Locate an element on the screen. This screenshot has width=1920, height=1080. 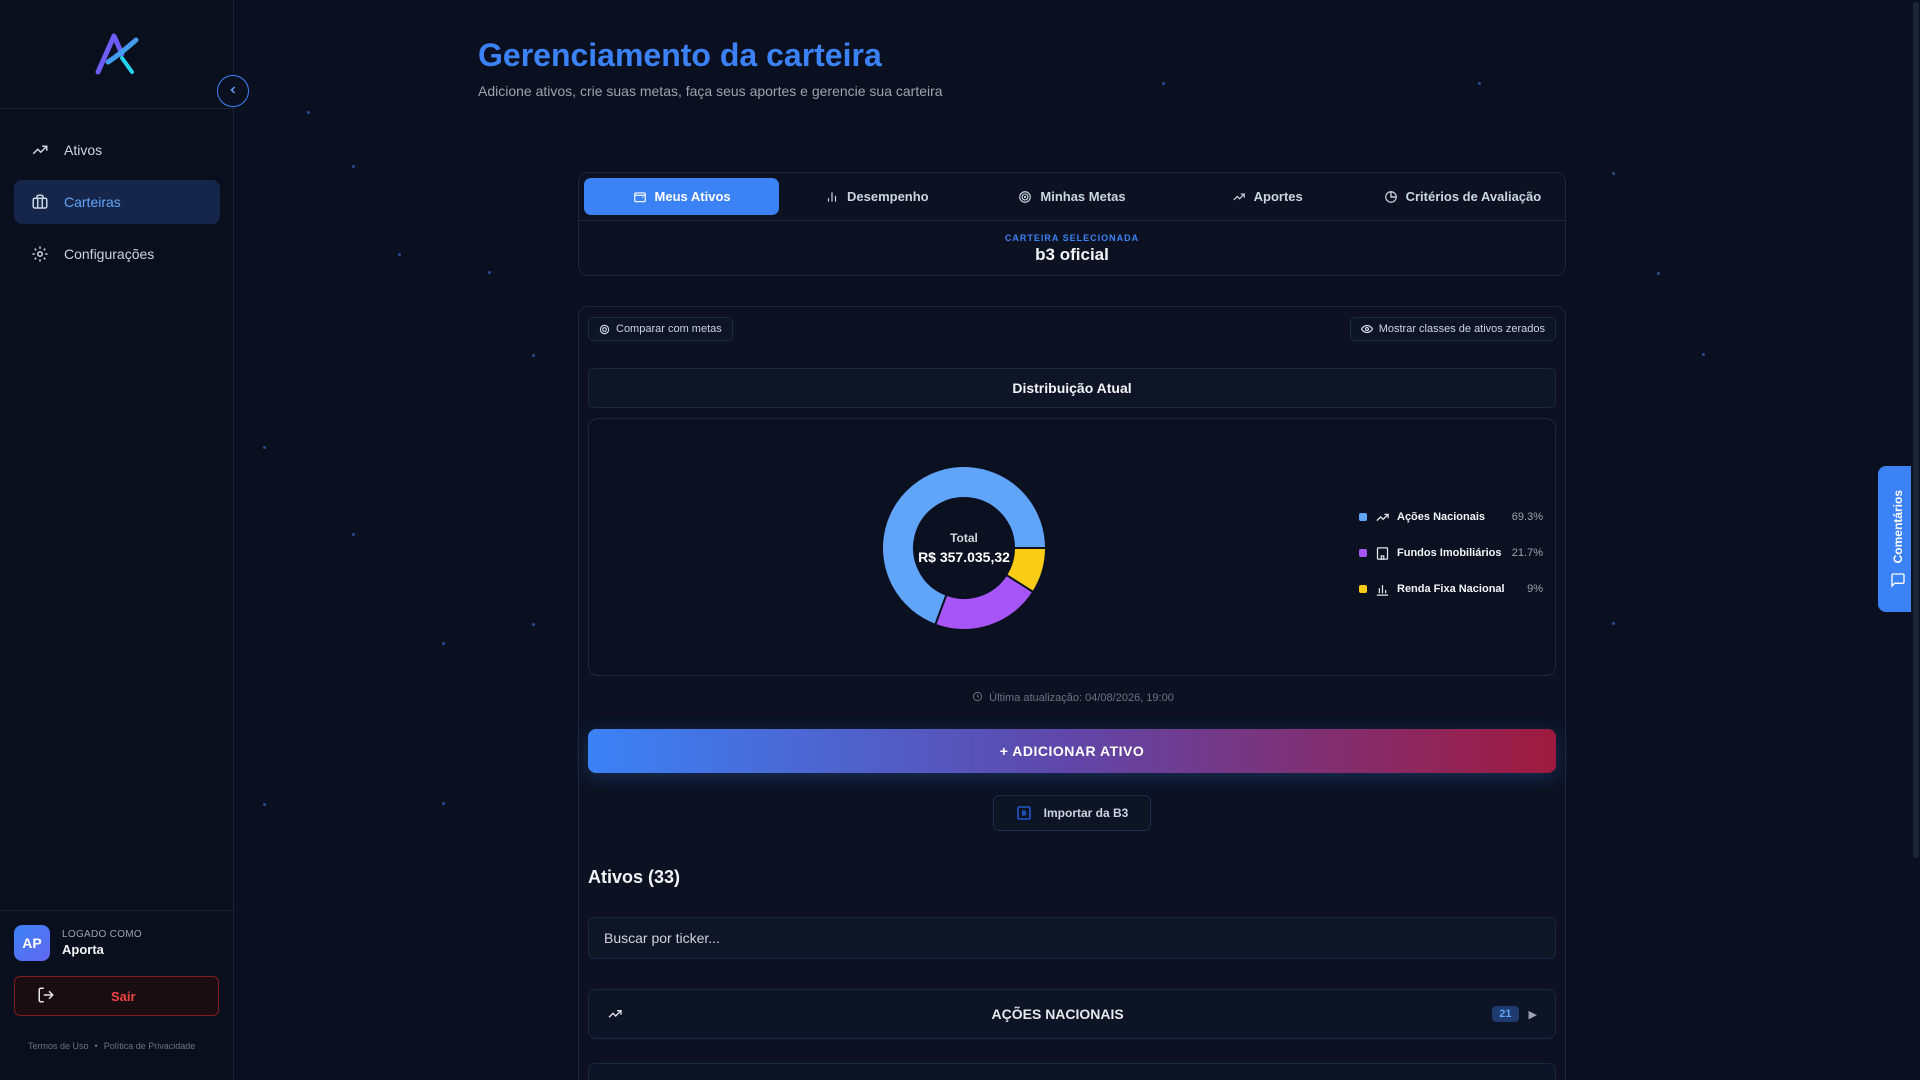
user-info: AP LOGADO COMO Aporta is located at coordinates (78, 943).